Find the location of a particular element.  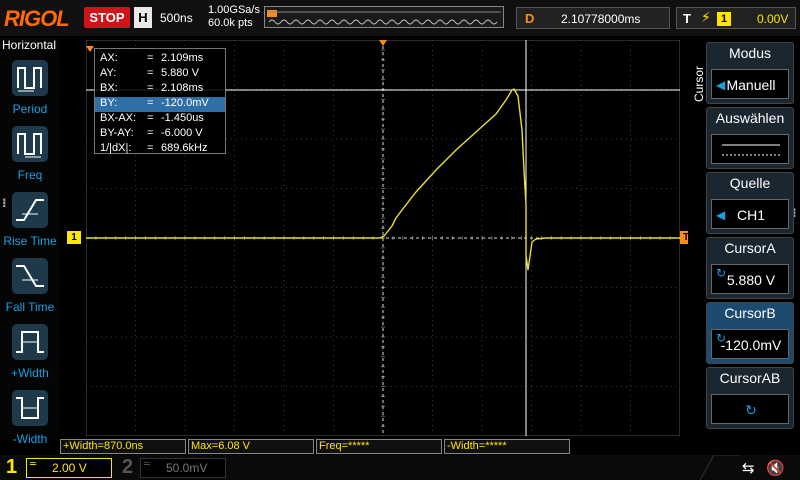

fall-time-button: Fall Time is located at coordinates (30, 286).